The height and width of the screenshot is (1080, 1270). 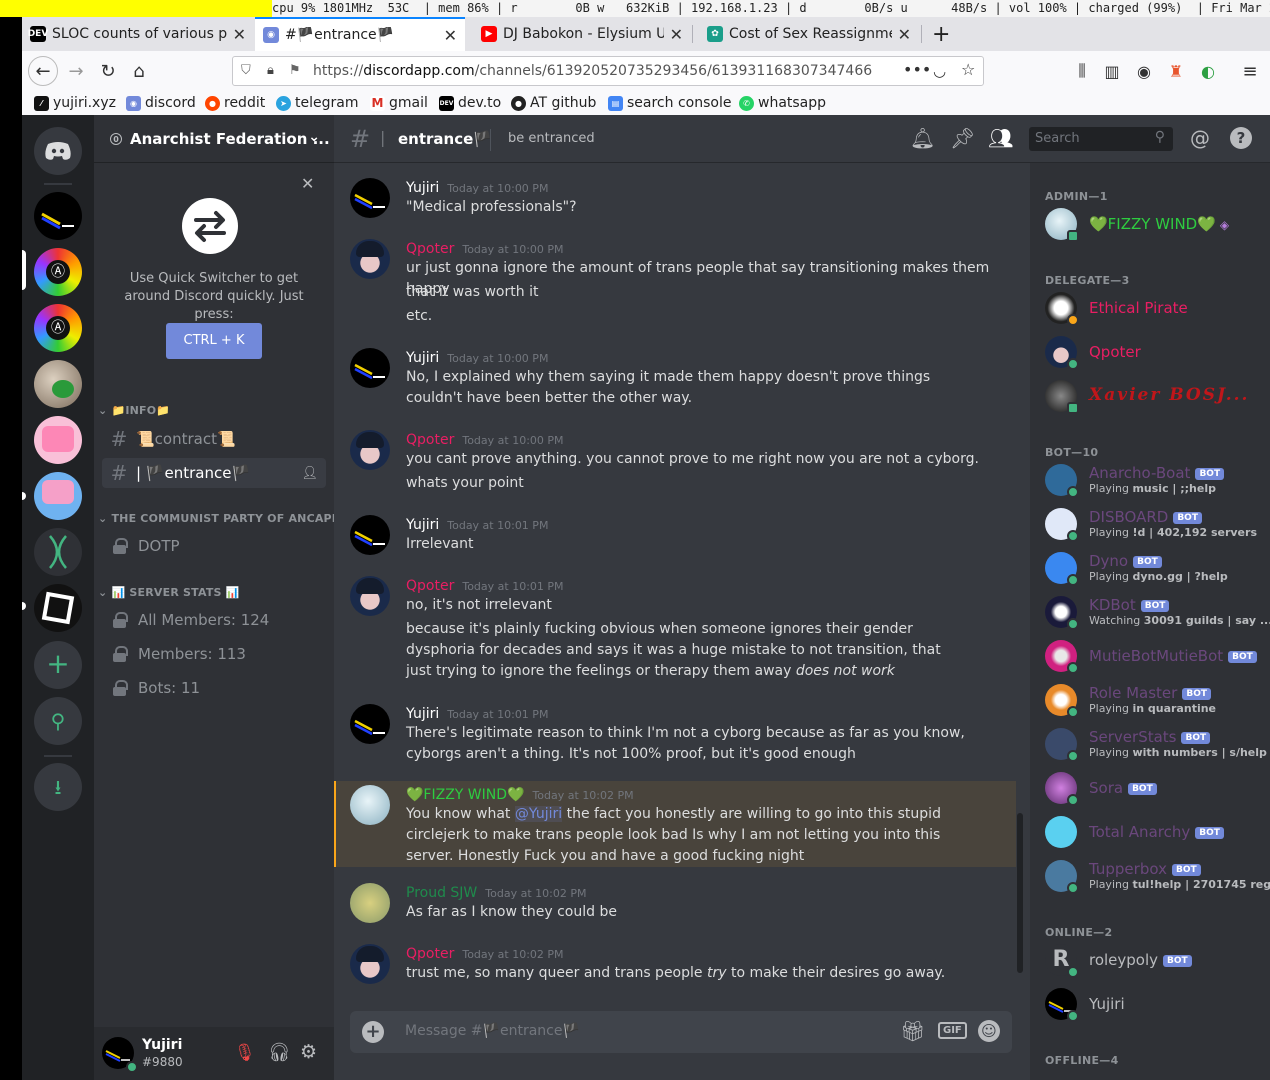 I want to click on sidebar-toggle-icon: ▥, so click(x=1112, y=71).